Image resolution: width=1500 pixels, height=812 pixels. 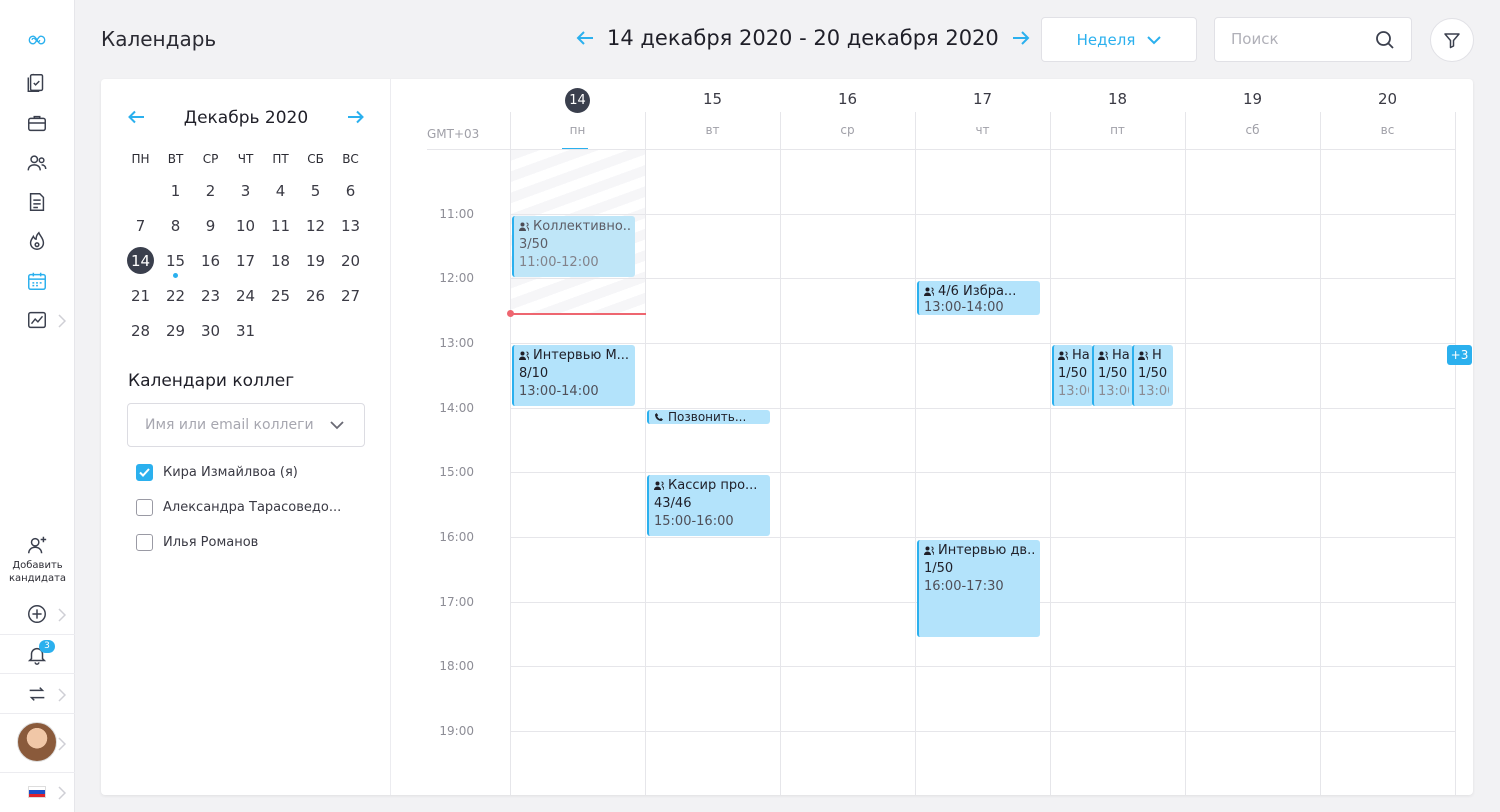 I want to click on mini-day: 11, so click(x=280, y=226).